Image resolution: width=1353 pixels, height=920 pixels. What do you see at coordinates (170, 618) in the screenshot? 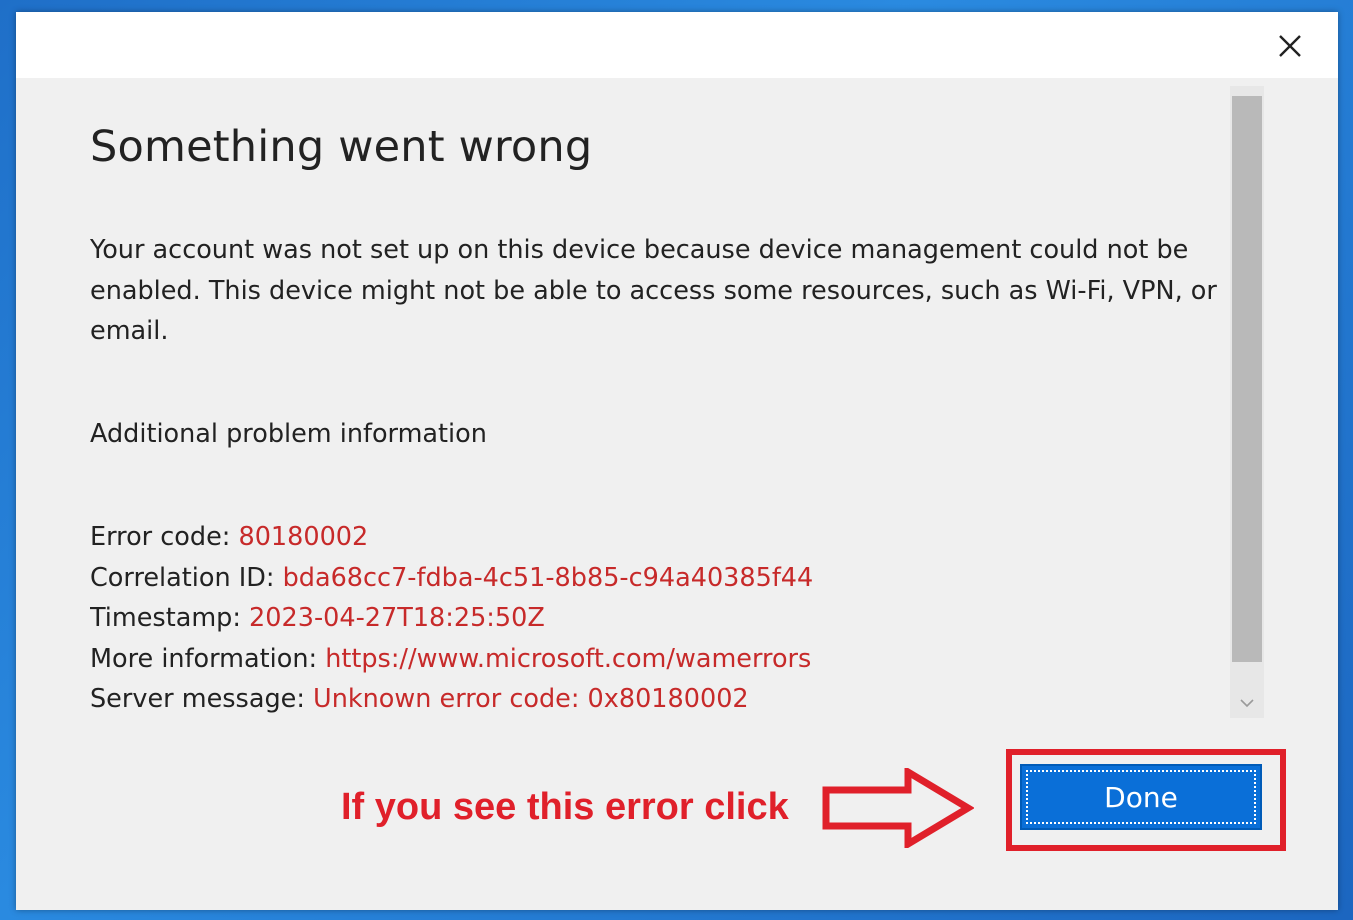
I see `timestamp-label: Timestamp:` at bounding box center [170, 618].